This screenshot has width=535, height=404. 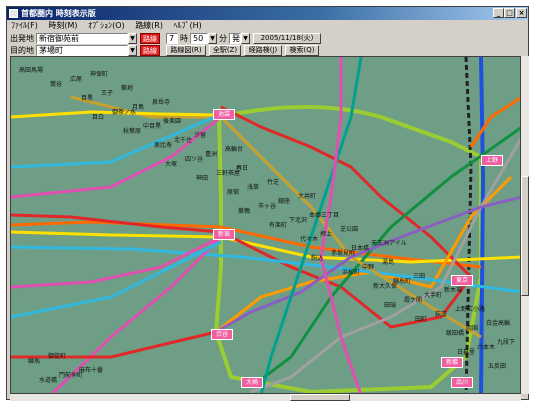 I want to click on mode-select: 発, so click(x=235, y=38).